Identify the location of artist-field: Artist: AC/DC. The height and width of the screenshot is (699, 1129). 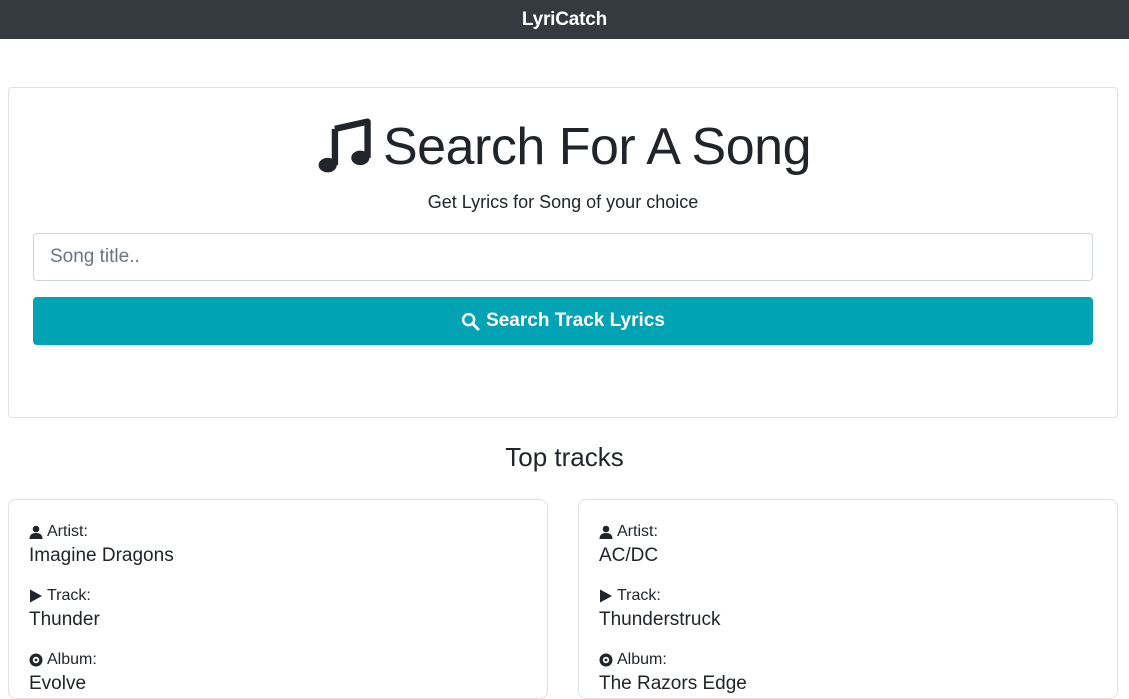
(628, 544).